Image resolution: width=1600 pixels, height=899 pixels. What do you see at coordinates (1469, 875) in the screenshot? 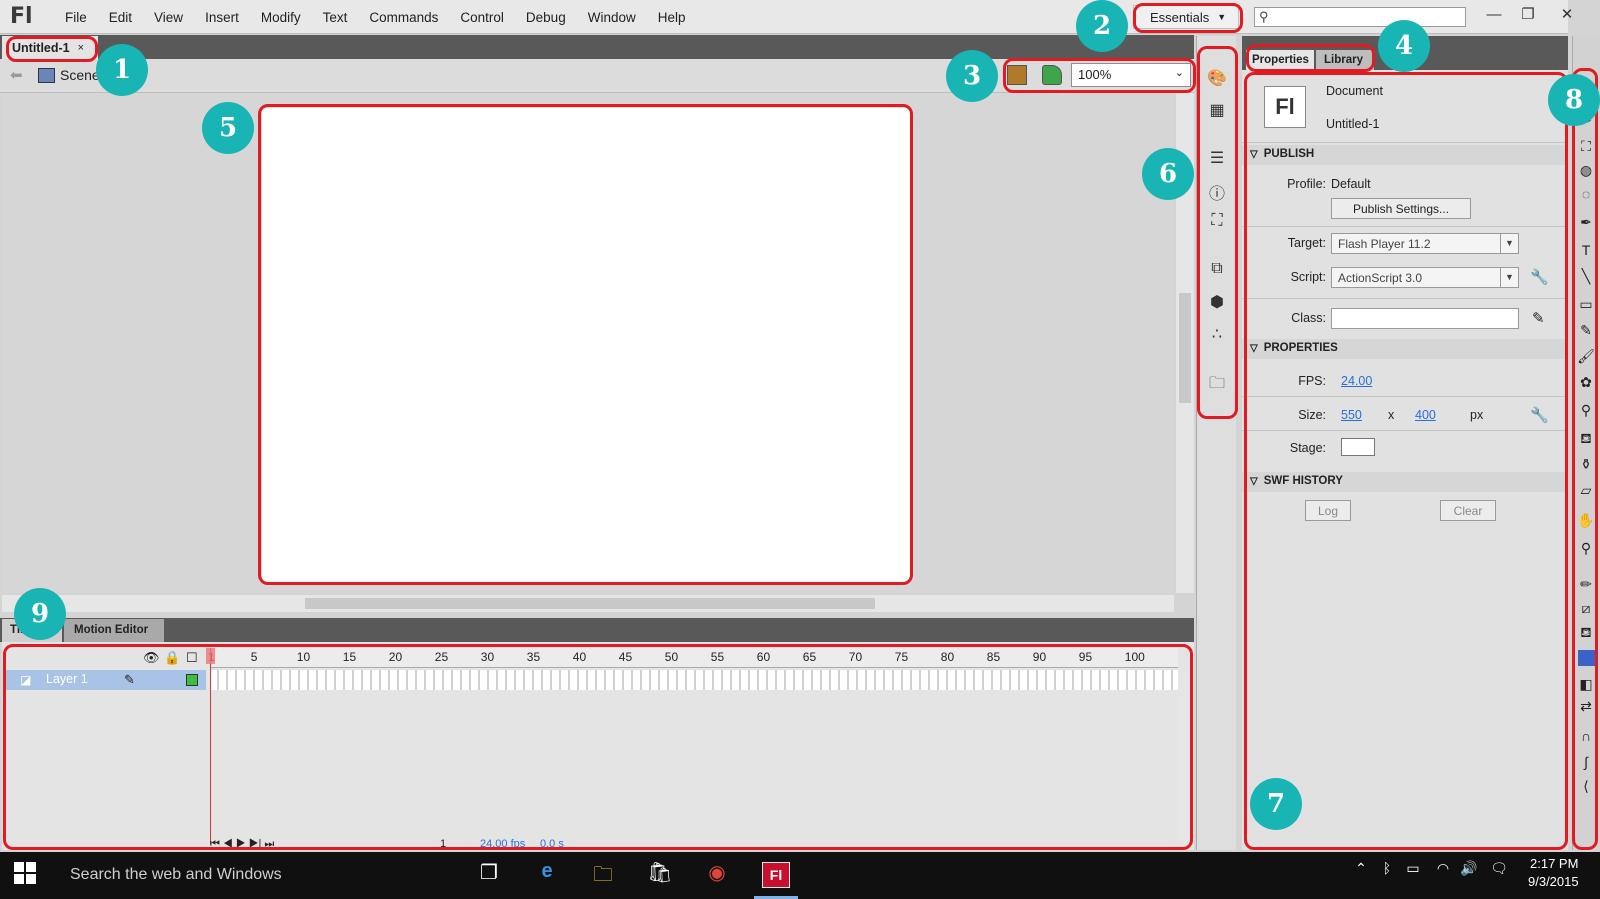
I see `volume-icon: 🔊` at bounding box center [1469, 875].